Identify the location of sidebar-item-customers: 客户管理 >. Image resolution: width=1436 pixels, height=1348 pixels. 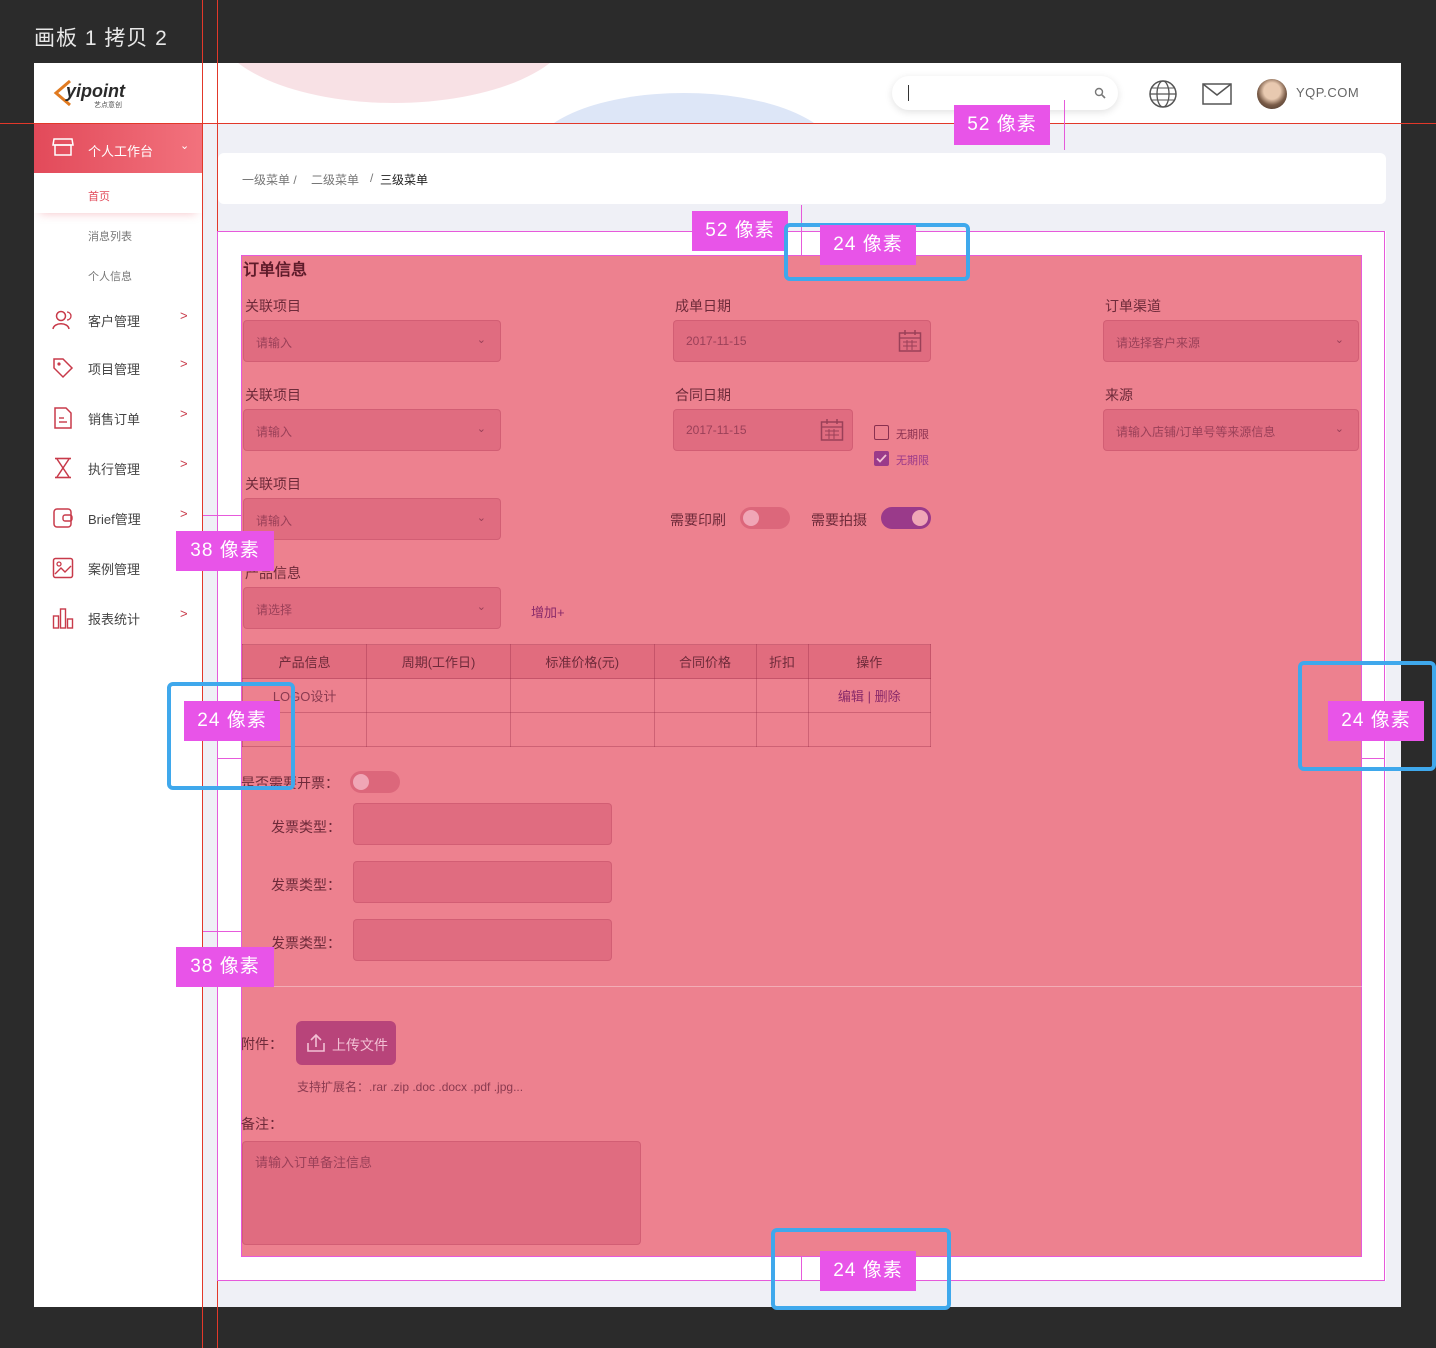
(118, 319).